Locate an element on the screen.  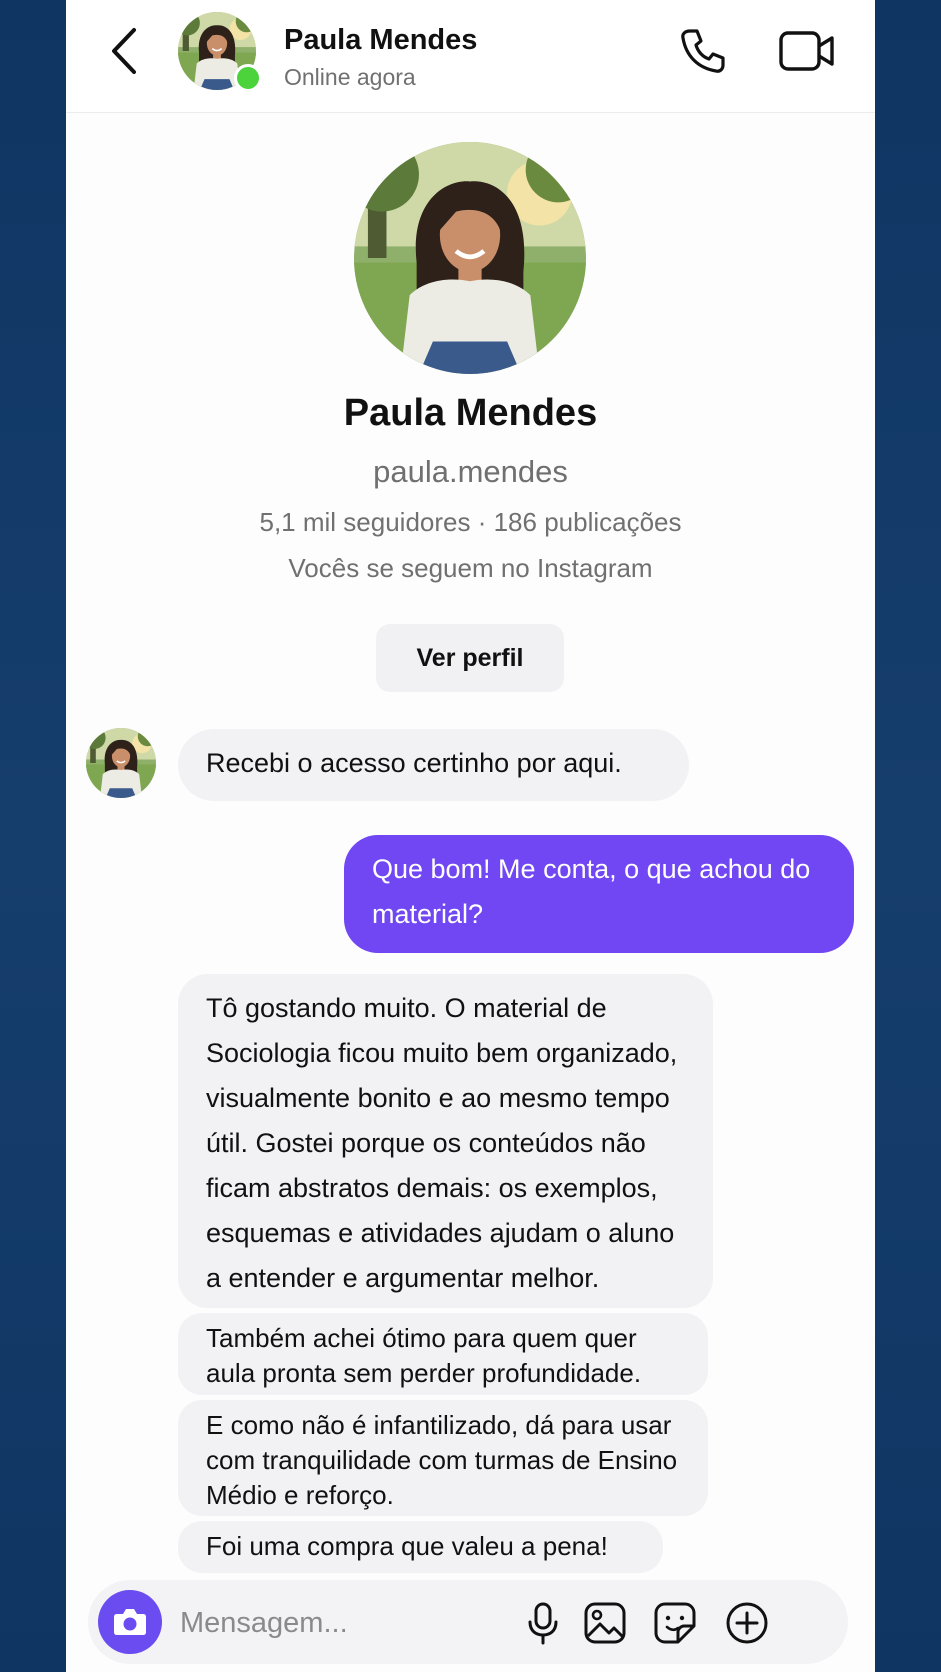
video-camera-icon is located at coordinates (807, 51).